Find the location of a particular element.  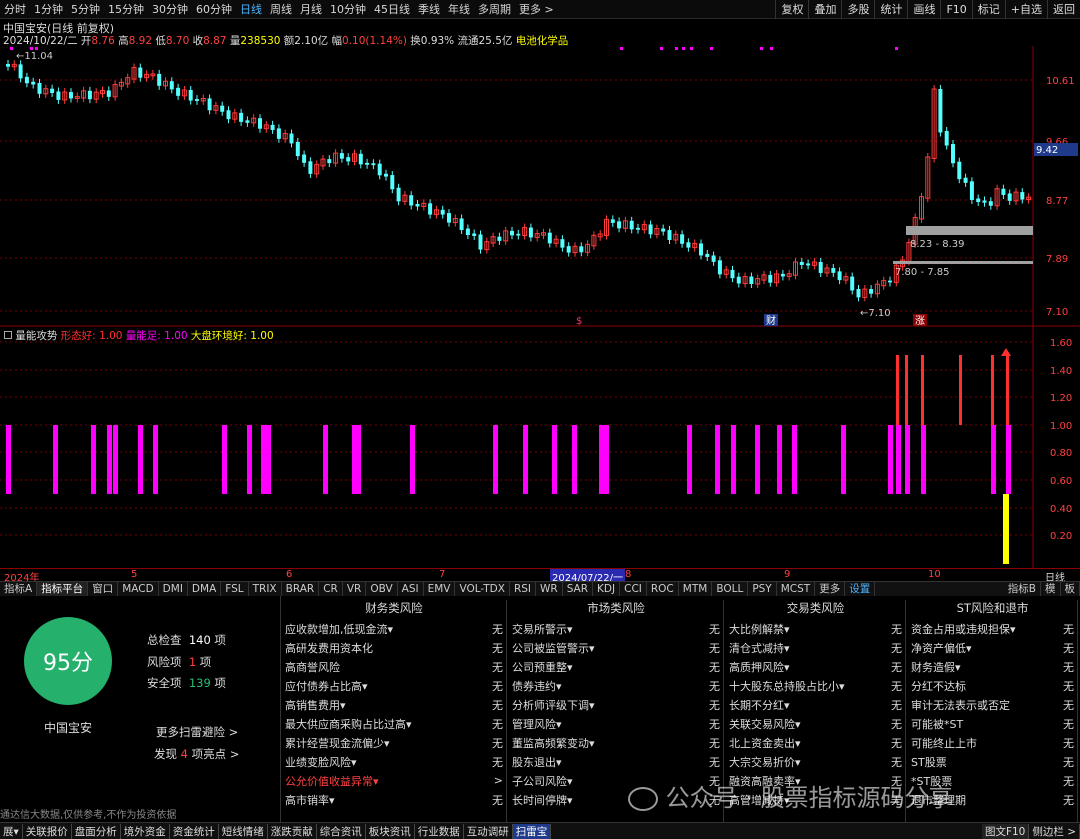

risk-item: 大宗交易折价▾ 无 is located at coordinates (815, 761).